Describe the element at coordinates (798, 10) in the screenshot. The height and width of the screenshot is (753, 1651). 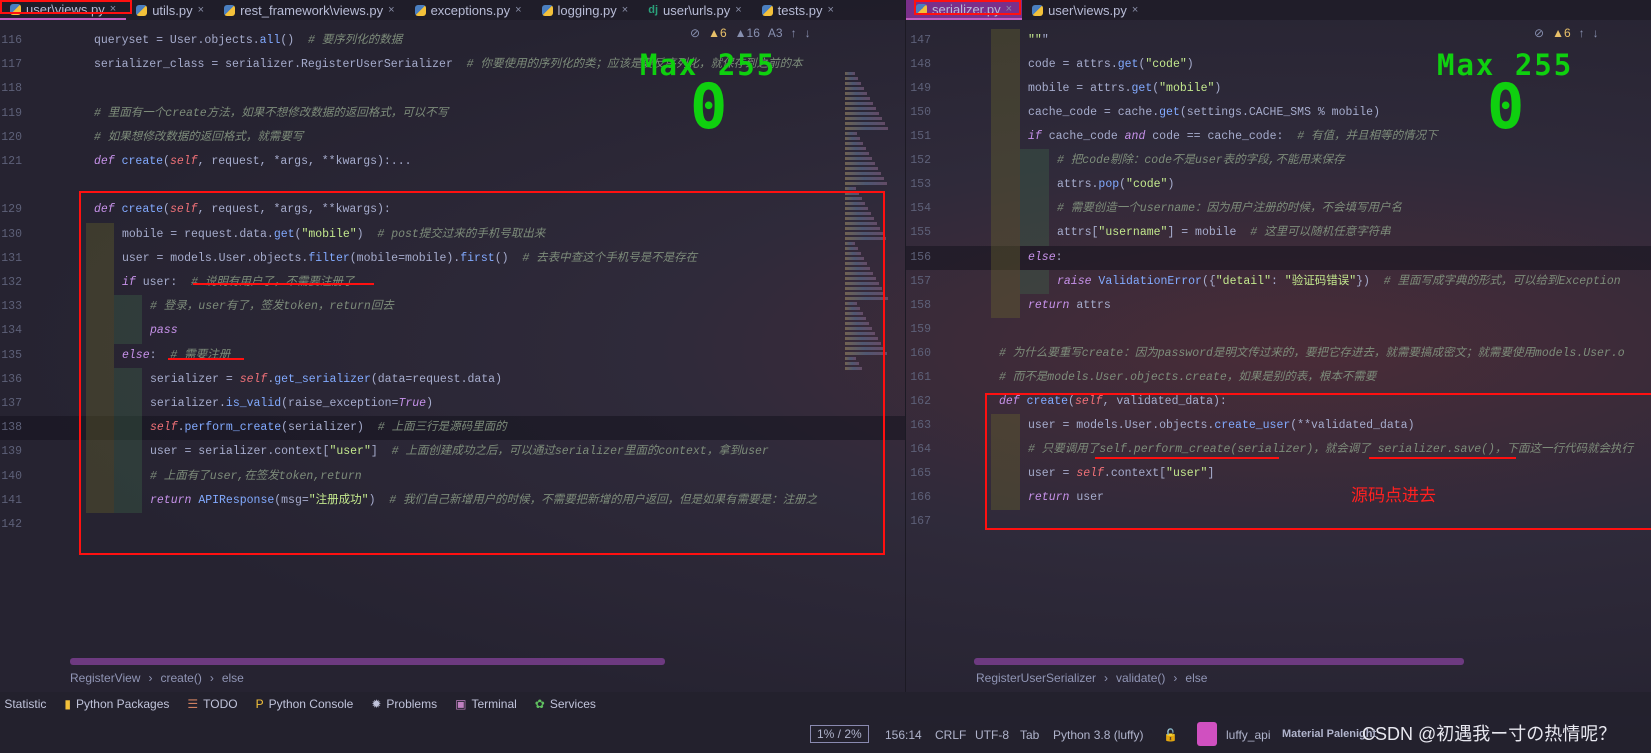
I see `editor-tab: tests.py ×` at that location.